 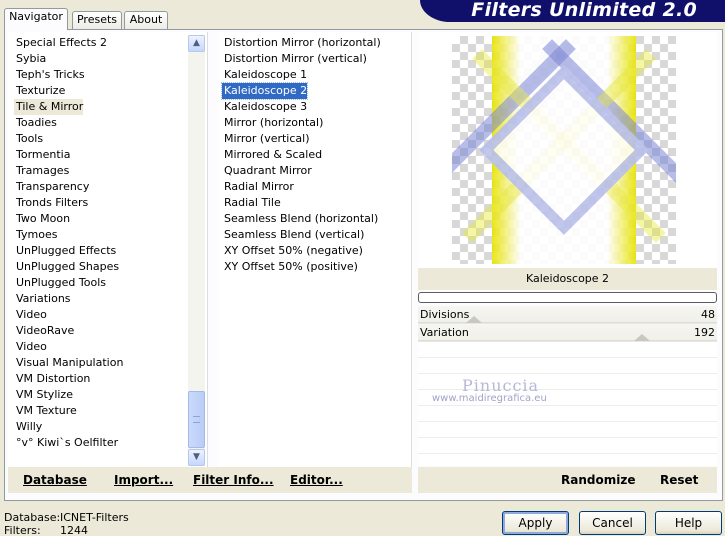 What do you see at coordinates (688, 523) in the screenshot?
I see `help-button: Help` at bounding box center [688, 523].